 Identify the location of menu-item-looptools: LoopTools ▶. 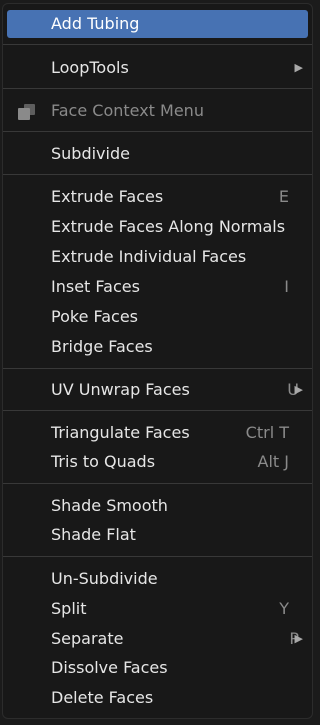
(157, 68).